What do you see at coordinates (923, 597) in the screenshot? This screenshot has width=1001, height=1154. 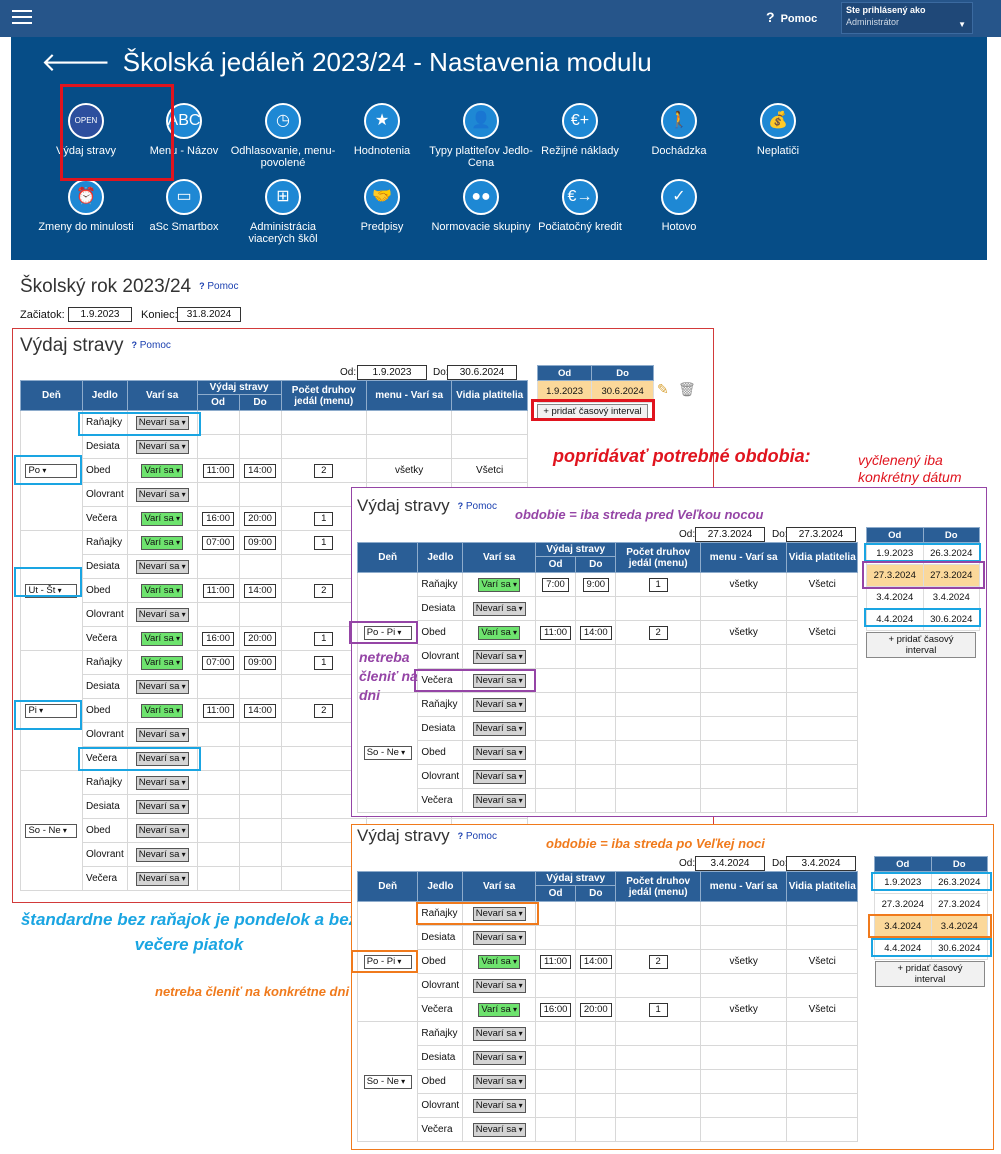 I see `interval-row: 3.4.2024 3.4.2024` at bounding box center [923, 597].